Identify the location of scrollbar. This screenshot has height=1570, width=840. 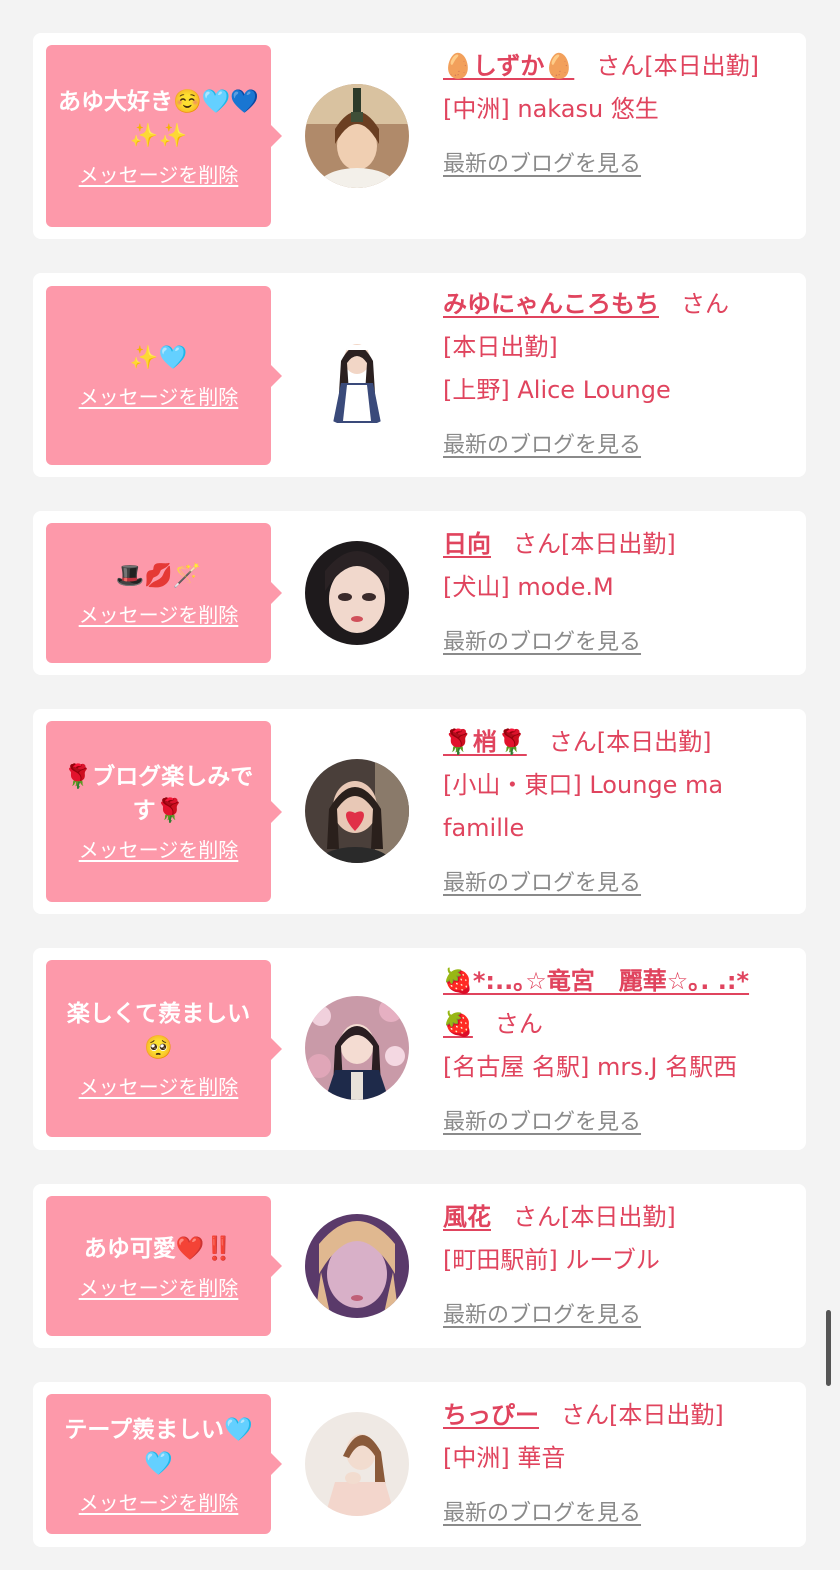
(828, 1348).